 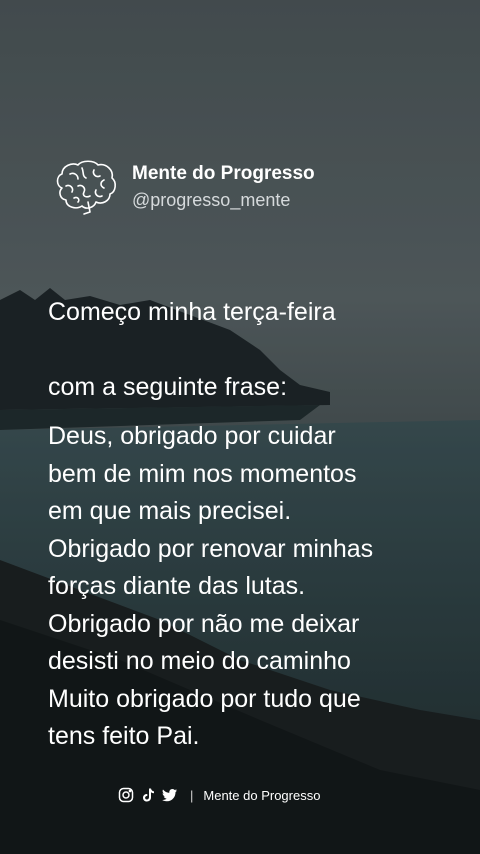 I want to click on footer-branding: | Mente do Progresso, so click(x=219, y=795).